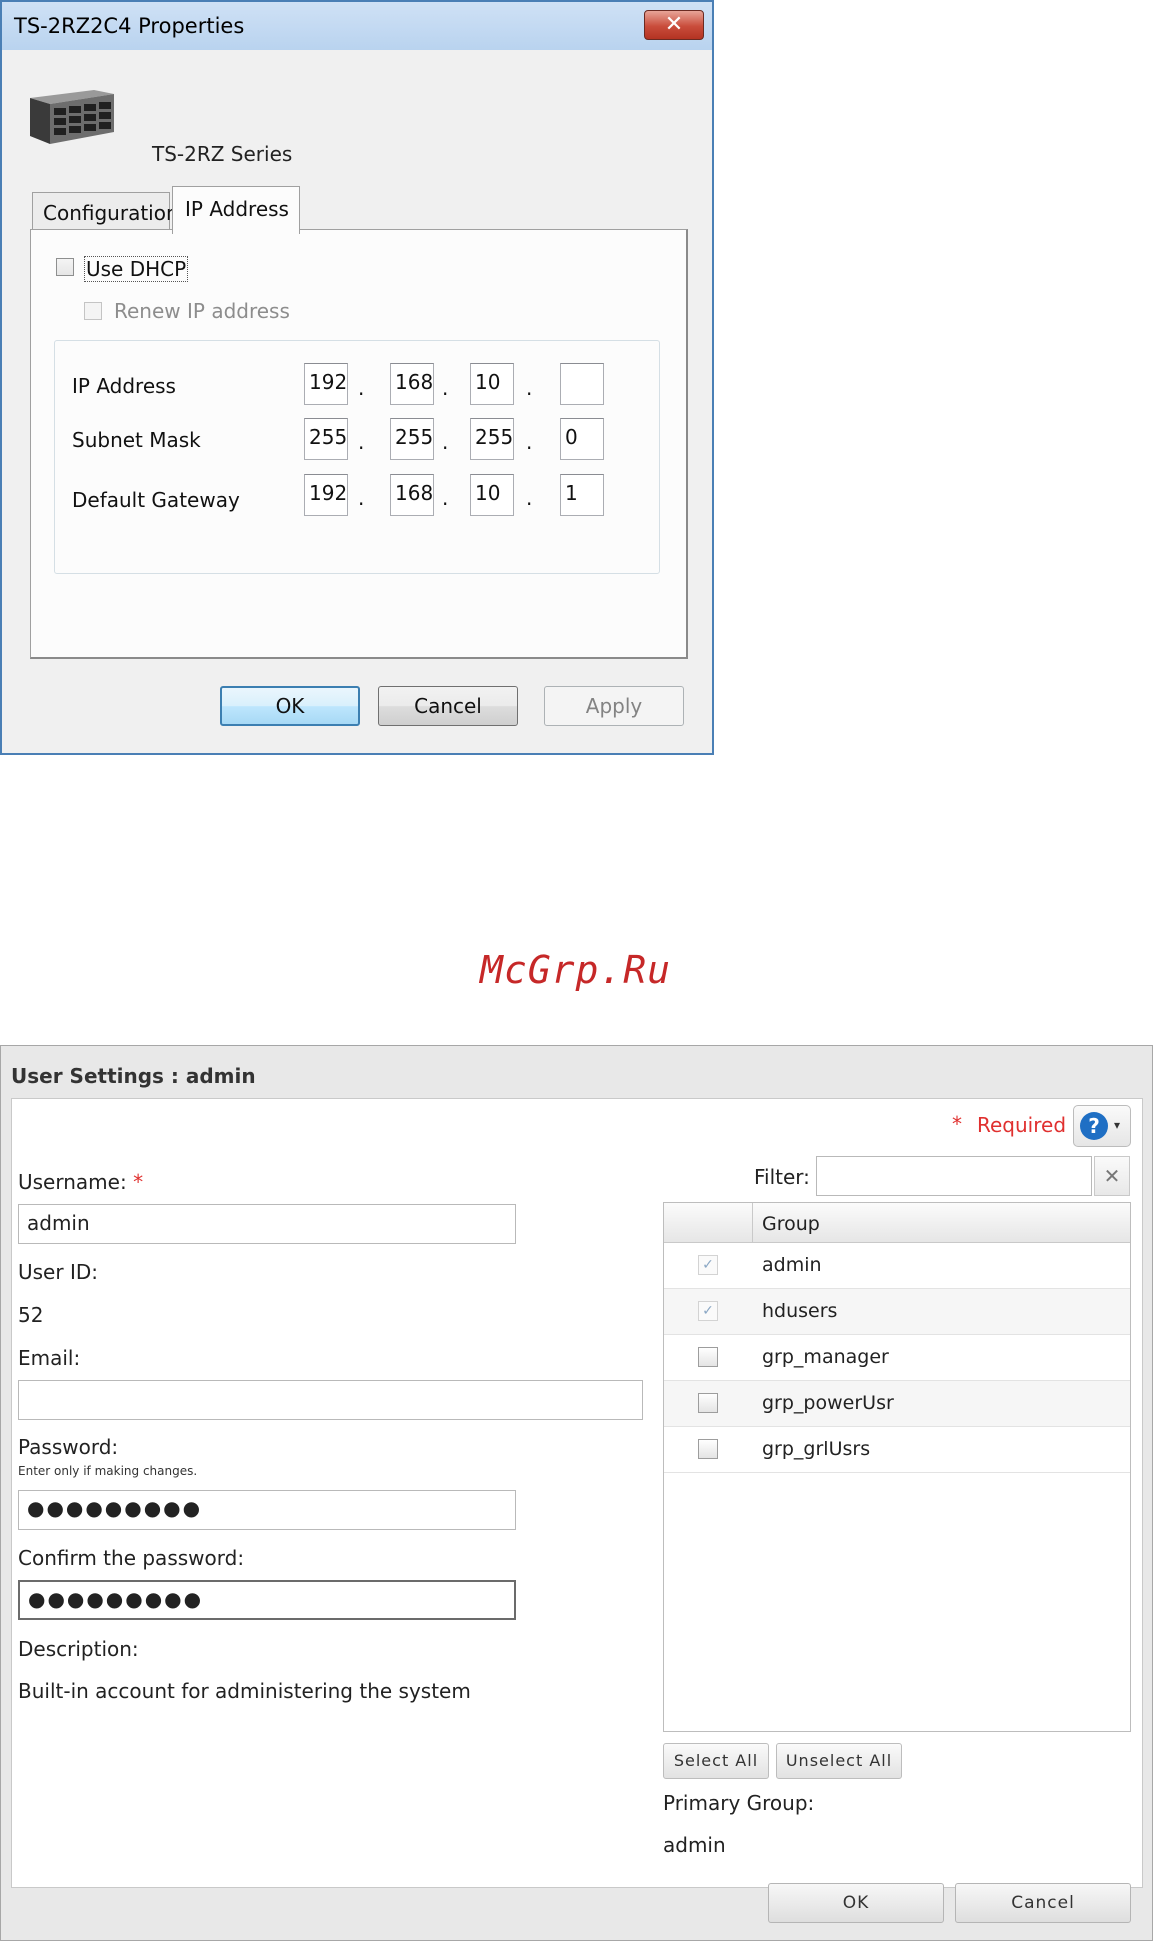 Image resolution: width=1153 pixels, height=1941 pixels. What do you see at coordinates (222, 154) in the screenshot?
I see `product-name: TS-2RZ Series` at bounding box center [222, 154].